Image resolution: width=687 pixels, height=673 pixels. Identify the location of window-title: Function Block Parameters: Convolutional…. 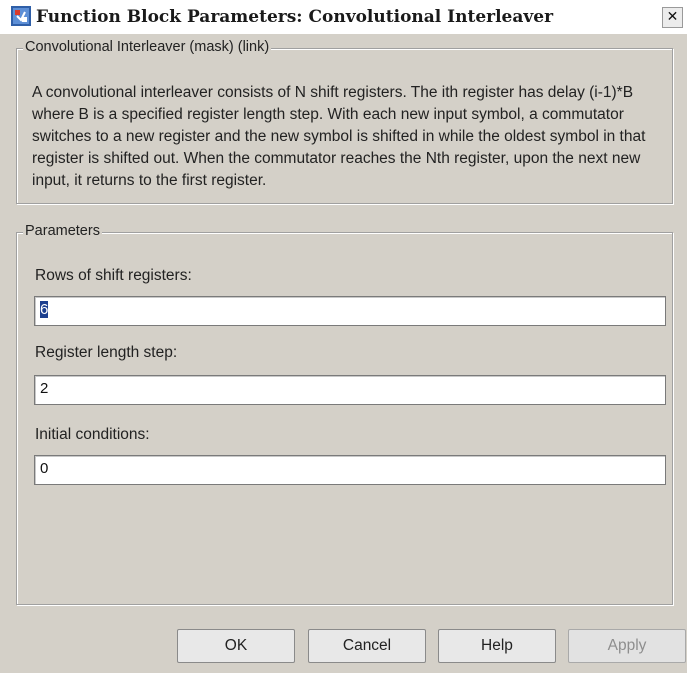
(295, 17).